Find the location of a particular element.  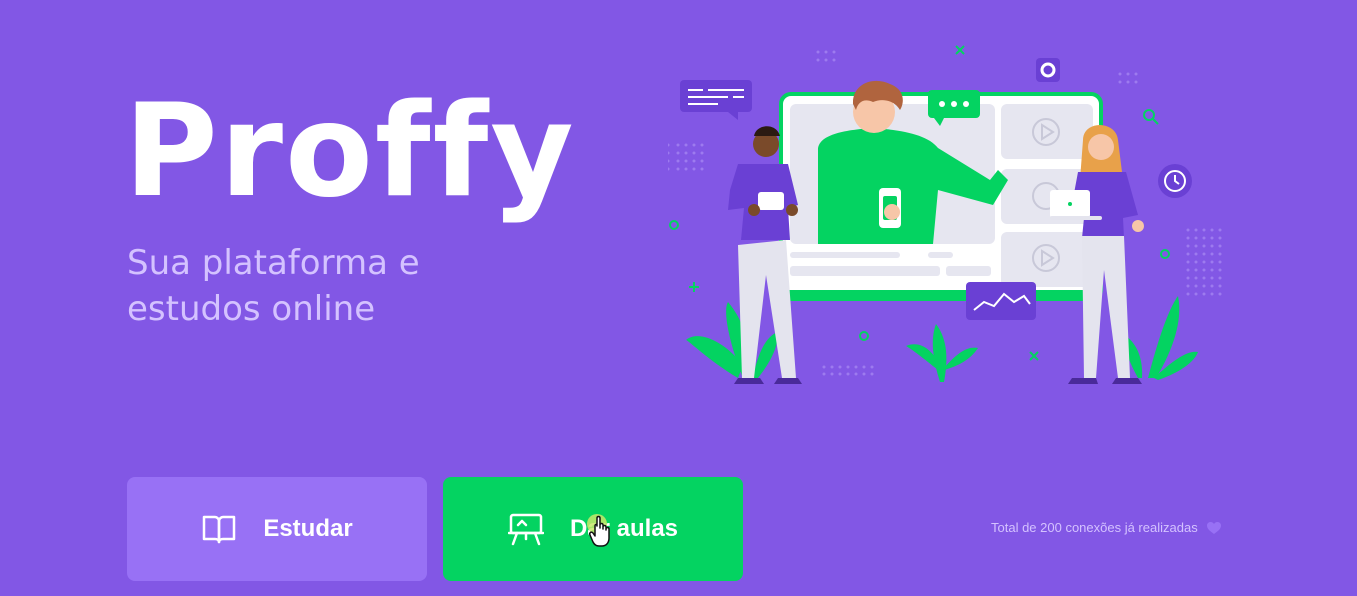

study-button: Estudar is located at coordinates (277, 529).